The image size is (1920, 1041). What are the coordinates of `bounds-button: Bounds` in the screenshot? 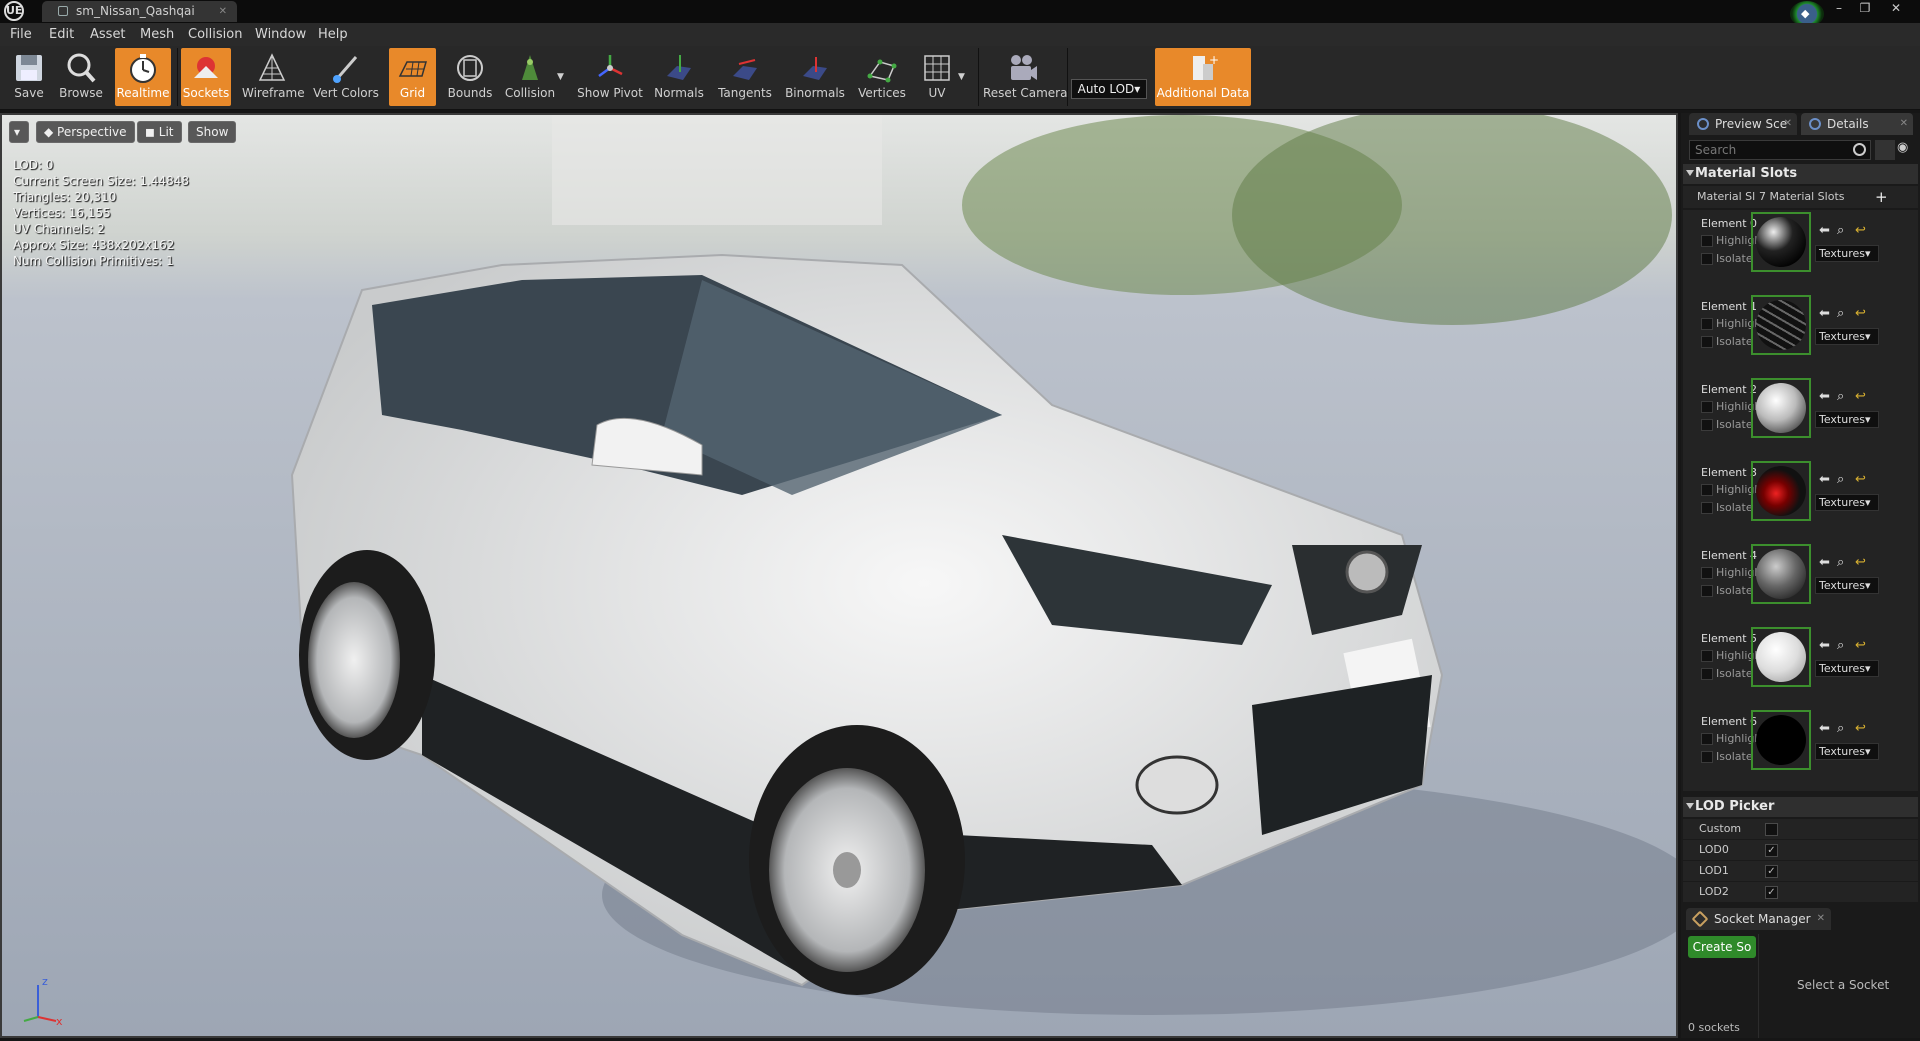 It's located at (470, 77).